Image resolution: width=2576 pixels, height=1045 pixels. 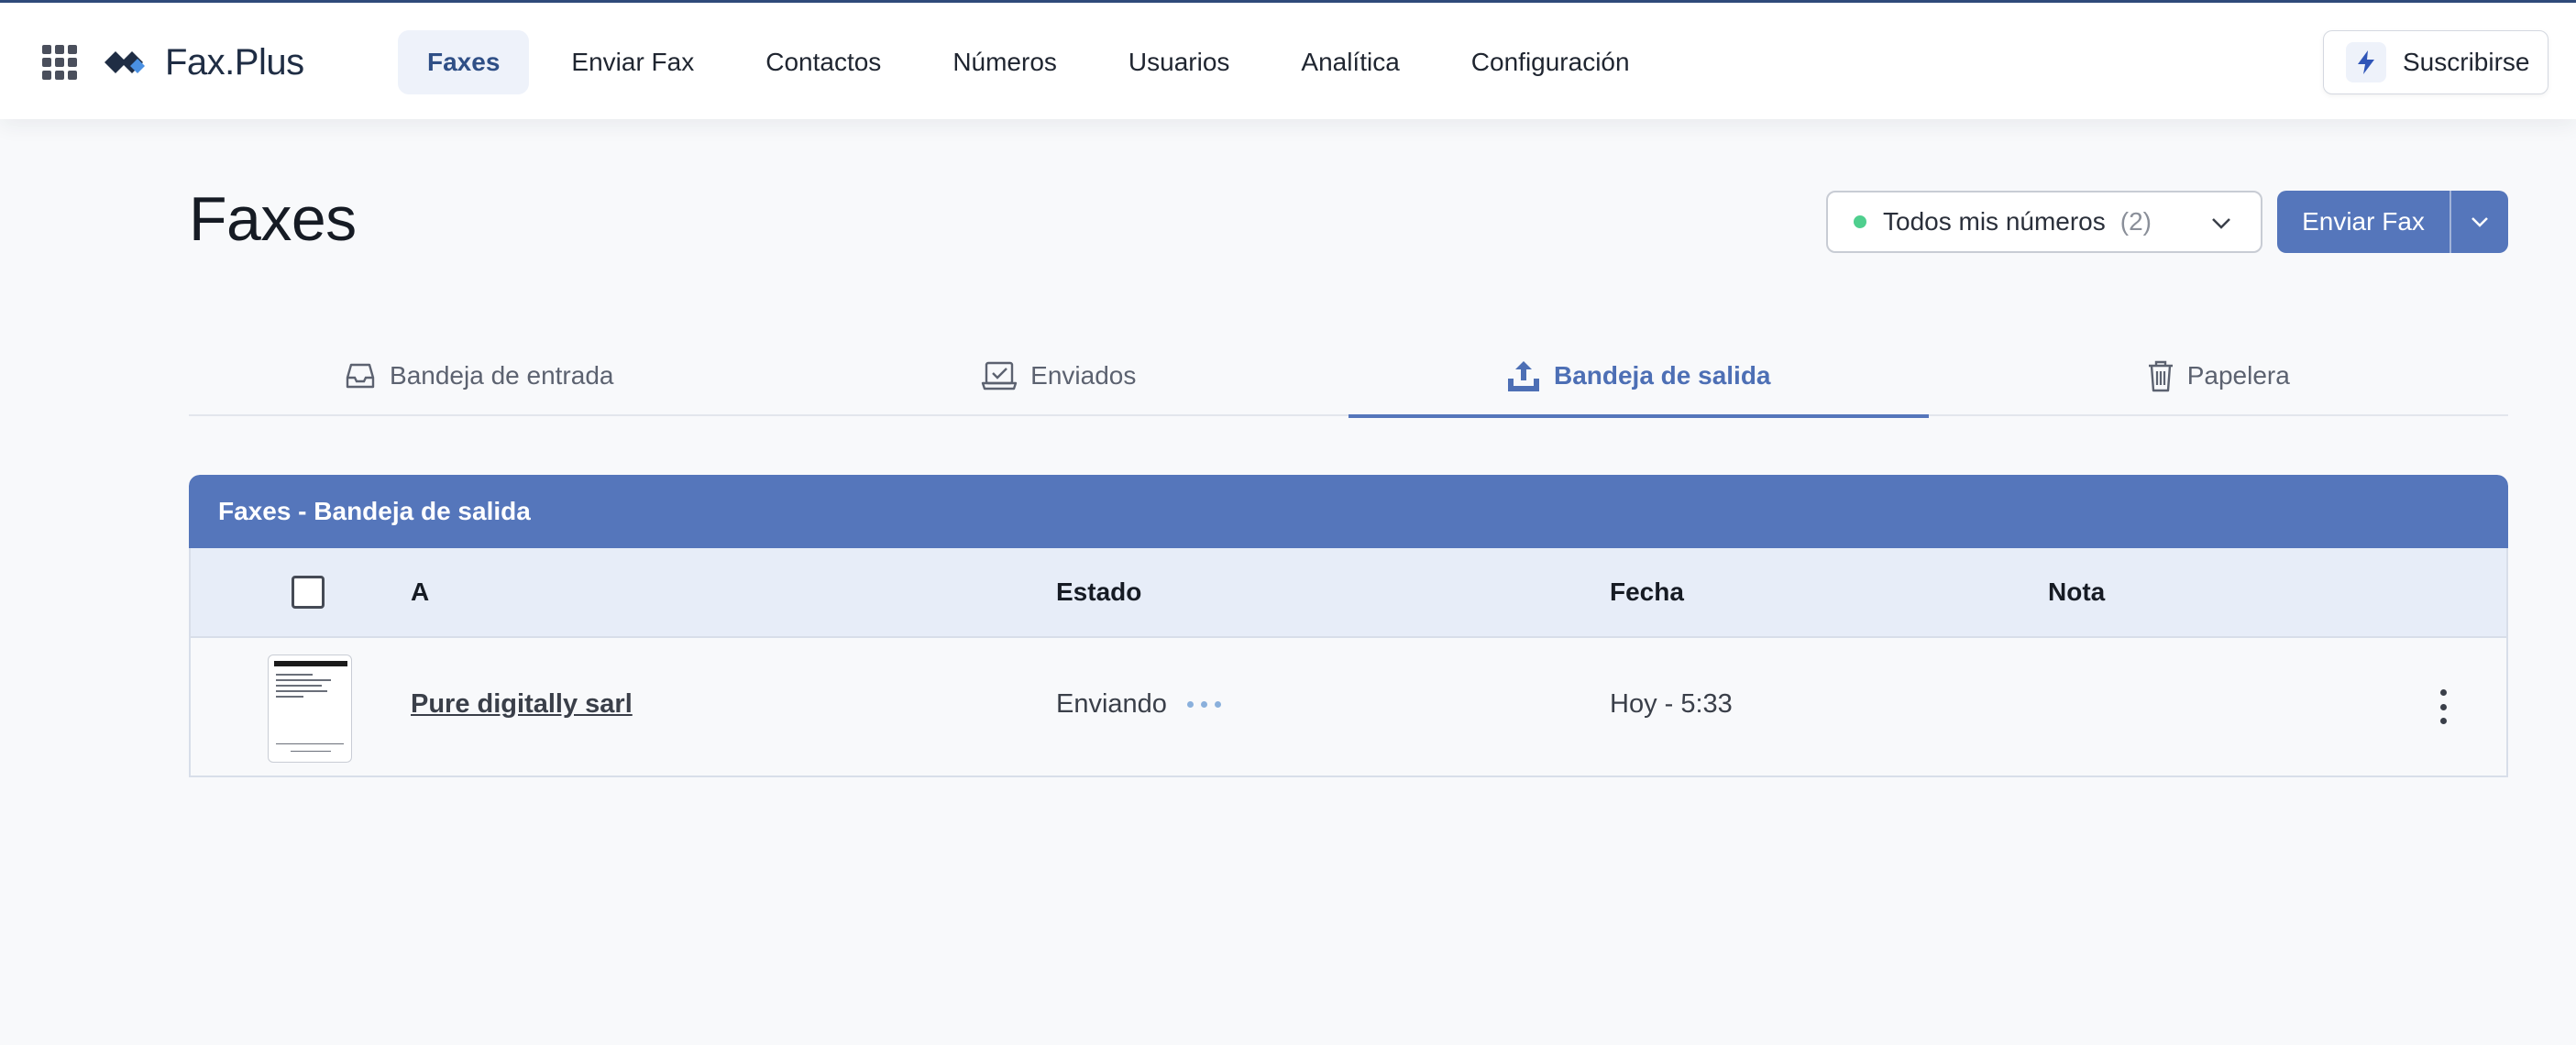 I want to click on tab-outbox: Bandeja de salida, so click(x=1639, y=377).